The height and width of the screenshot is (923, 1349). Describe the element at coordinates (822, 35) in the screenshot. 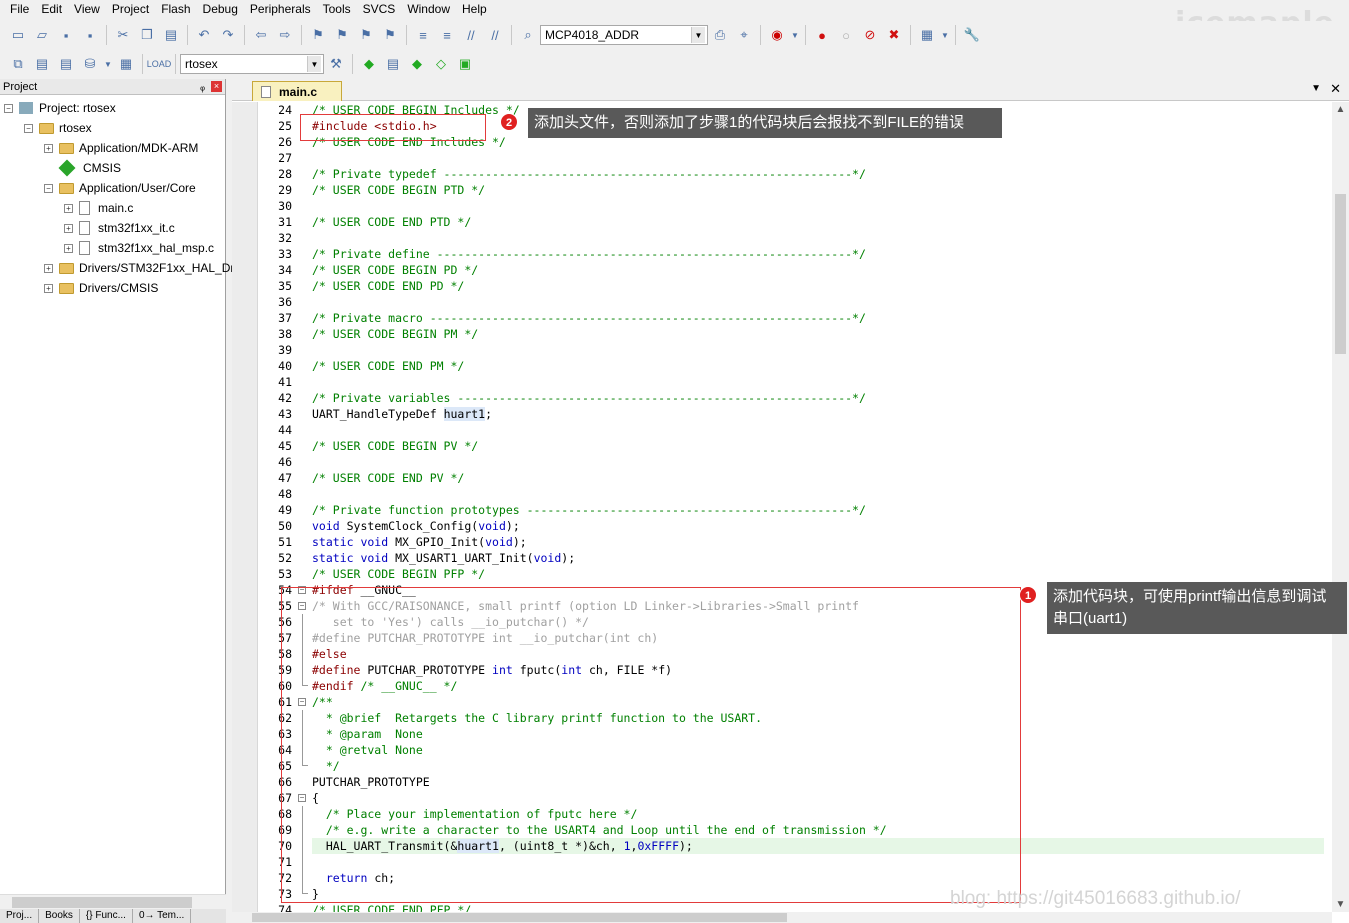

I see `breakpoint-icon: ●` at that location.